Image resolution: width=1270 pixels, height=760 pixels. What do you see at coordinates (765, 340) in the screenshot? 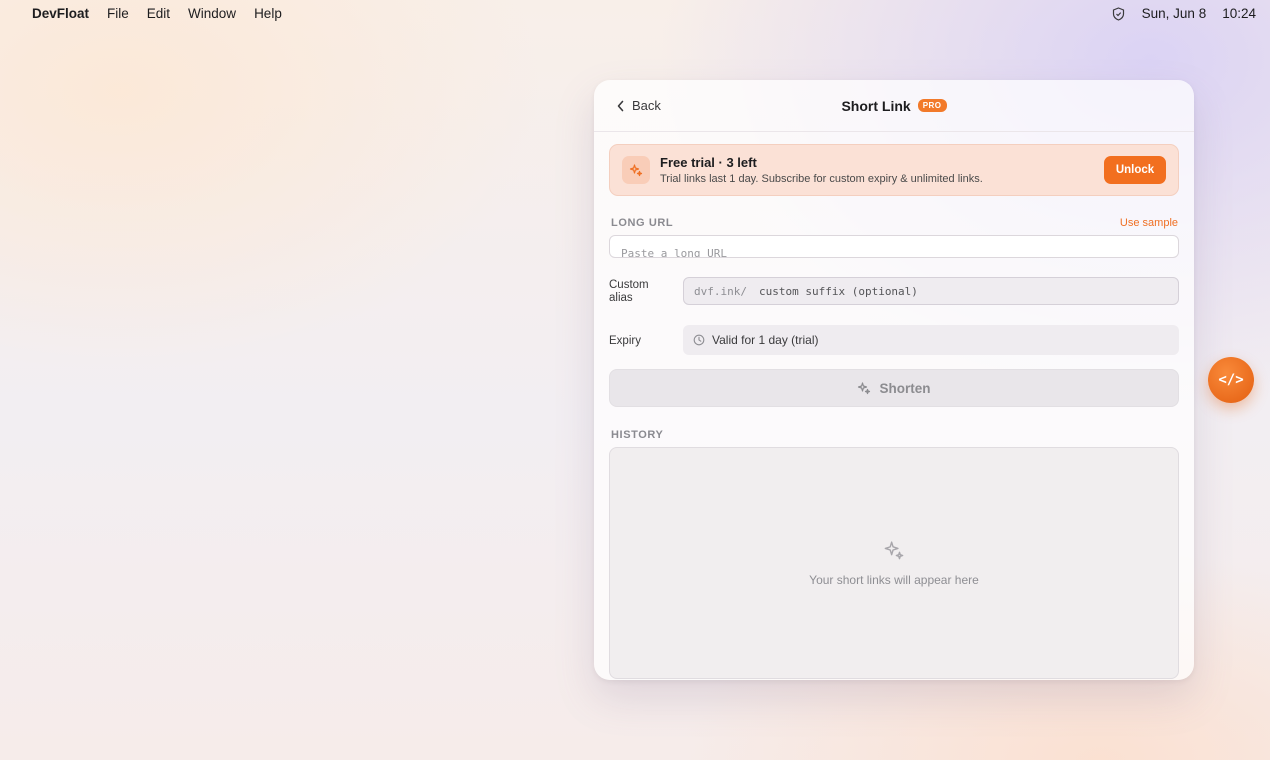
I see `expiry-value: Valid for 1 day (trial)` at bounding box center [765, 340].